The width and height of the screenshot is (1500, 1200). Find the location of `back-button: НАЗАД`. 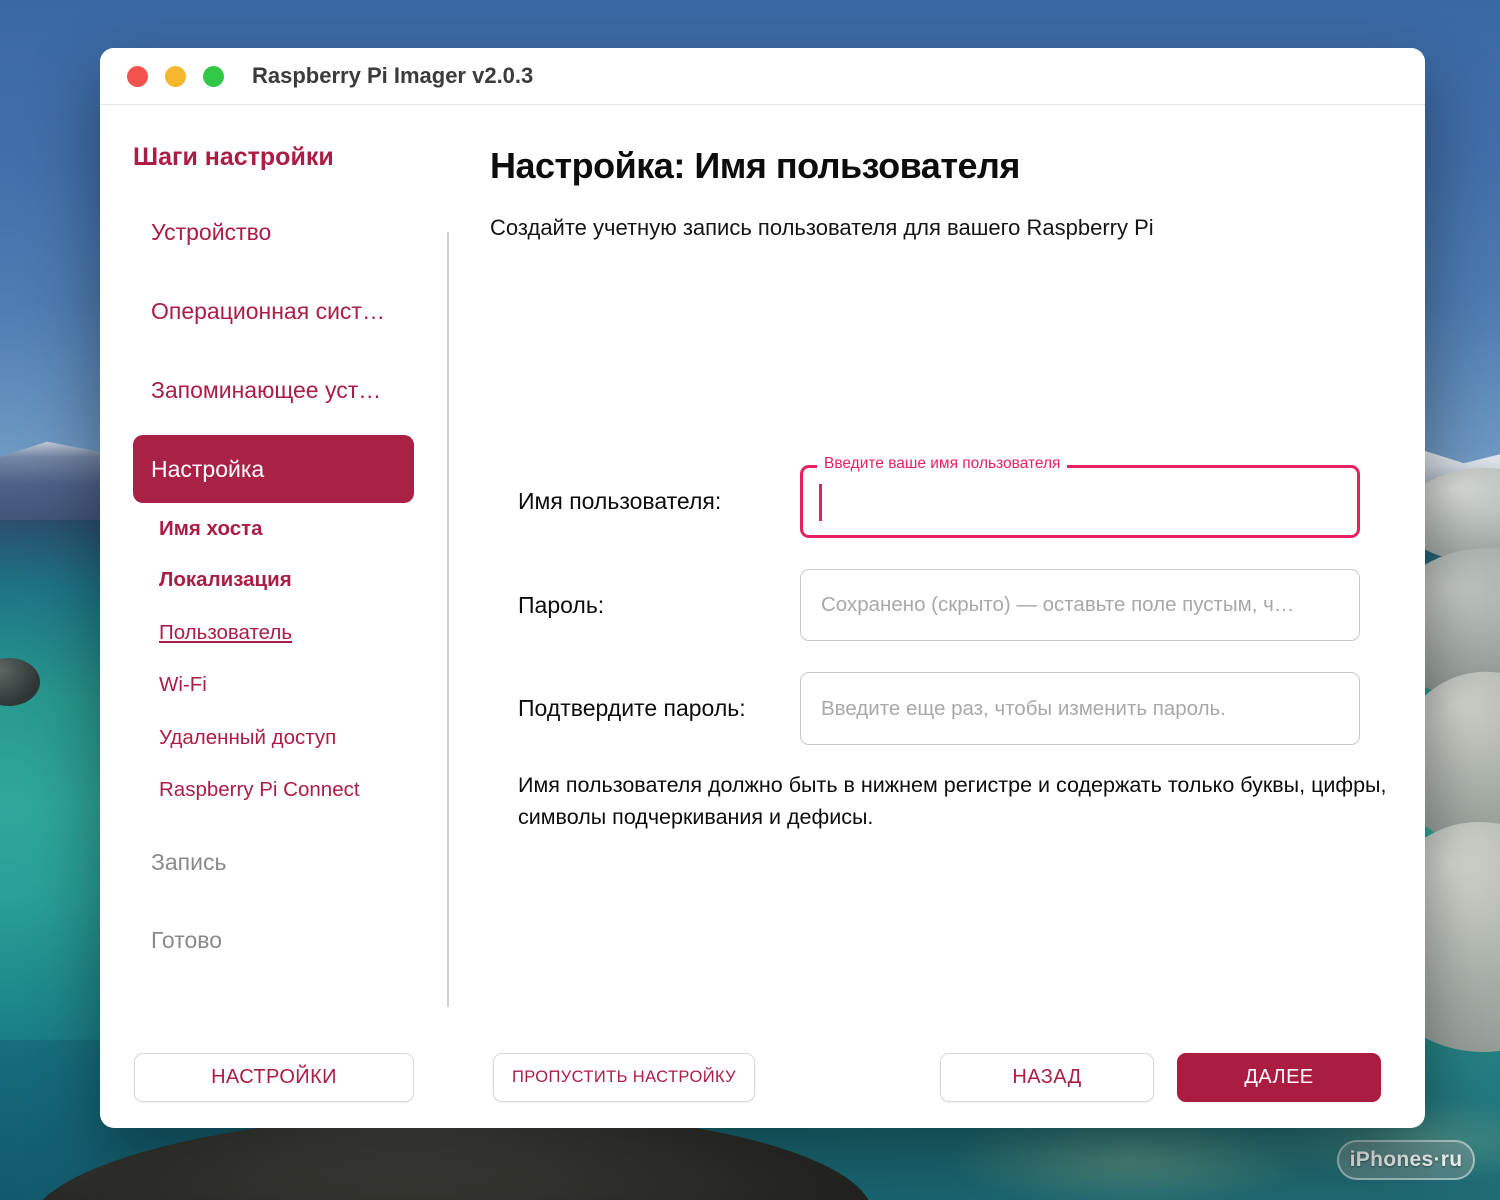

back-button: НАЗАД is located at coordinates (1047, 1077).